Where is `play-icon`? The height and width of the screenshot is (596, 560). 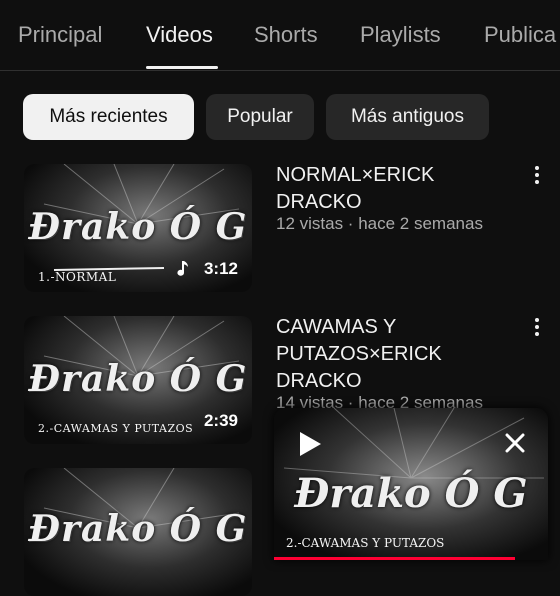 play-icon is located at coordinates (310, 444).